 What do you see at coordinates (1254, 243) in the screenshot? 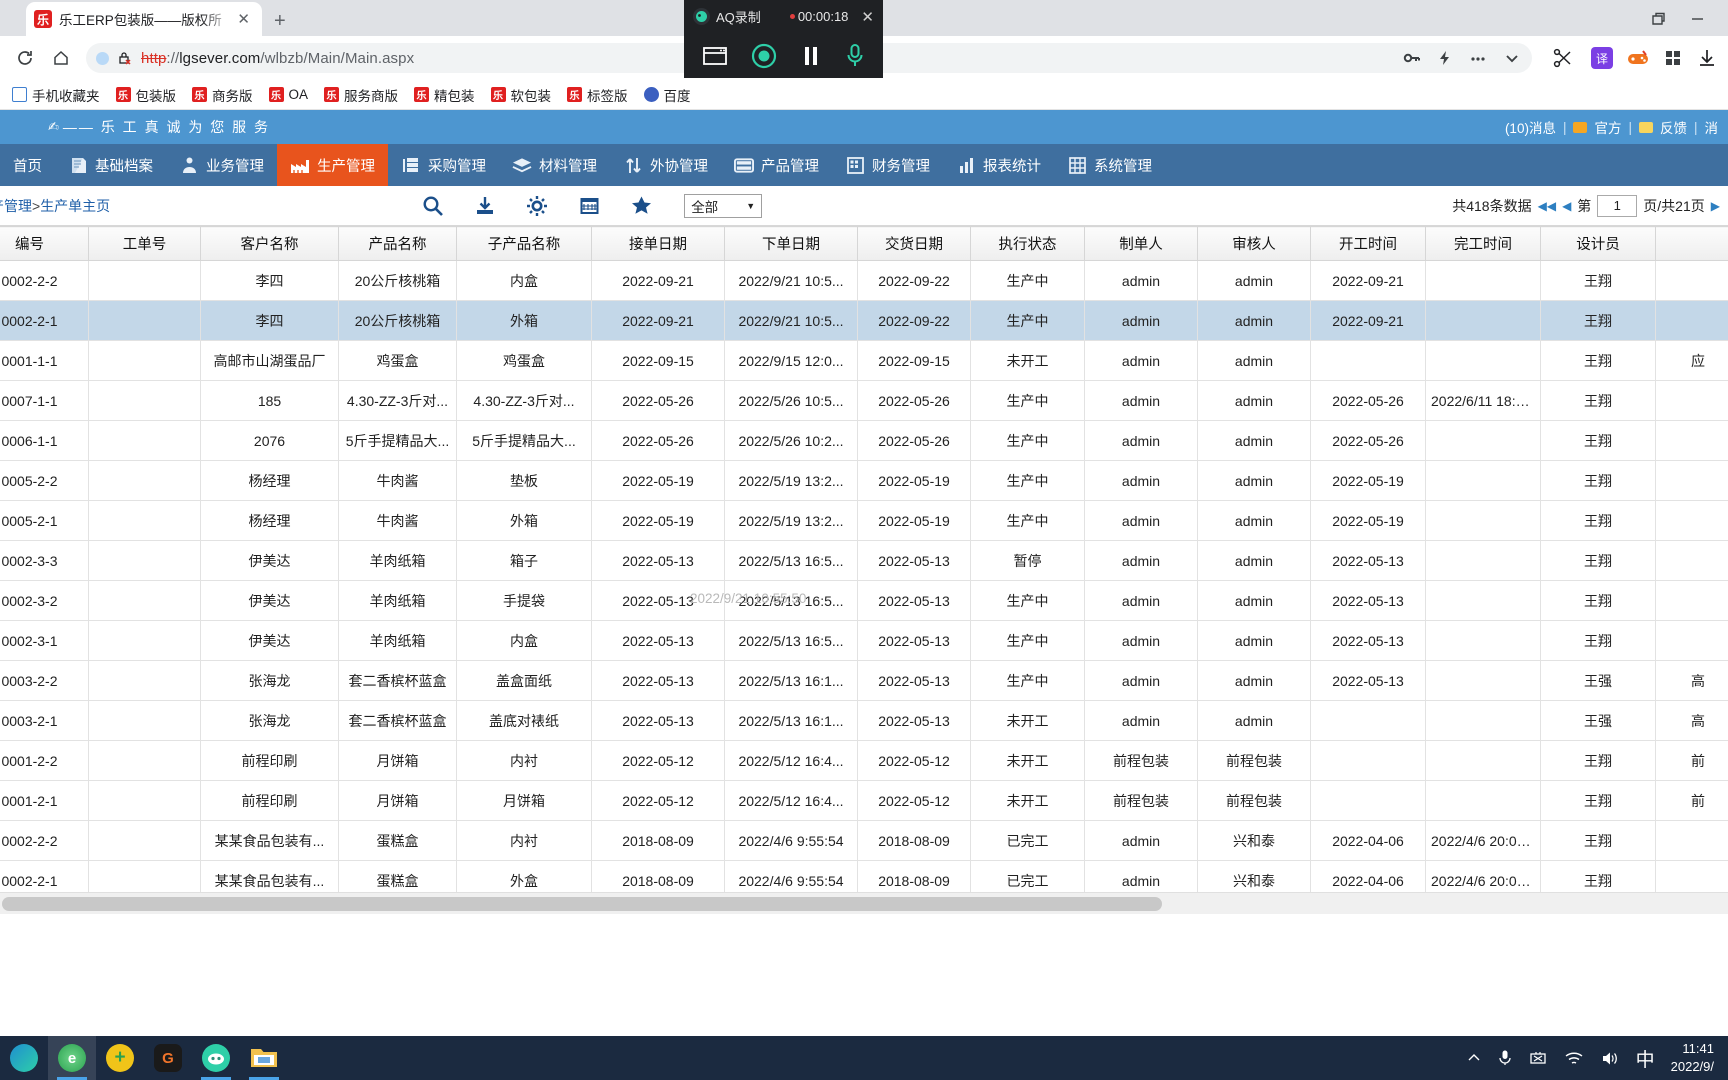
I see `col-header: 审核人` at bounding box center [1254, 243].